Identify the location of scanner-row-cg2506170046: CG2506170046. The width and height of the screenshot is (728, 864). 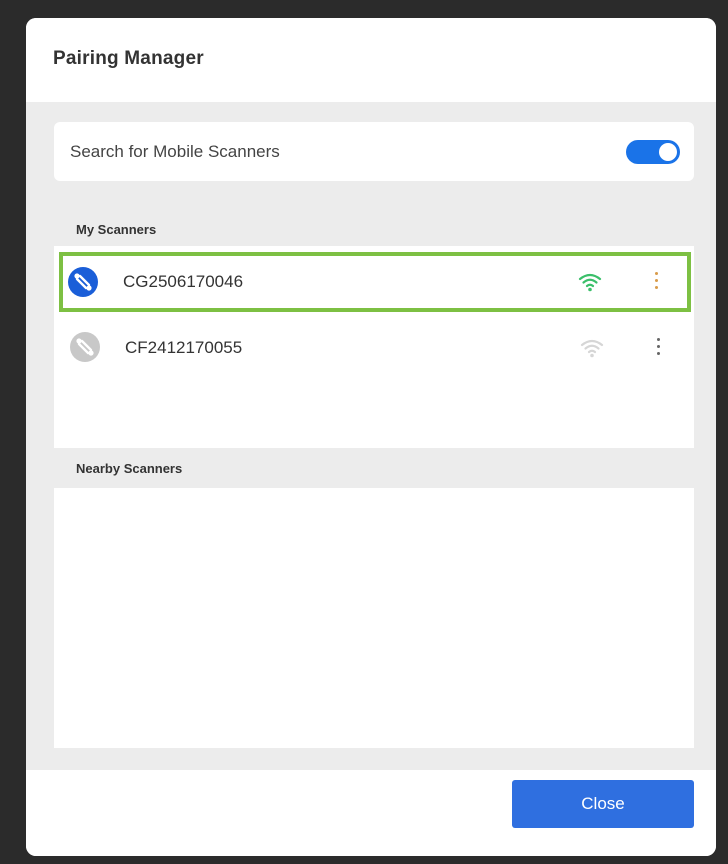
(375, 282).